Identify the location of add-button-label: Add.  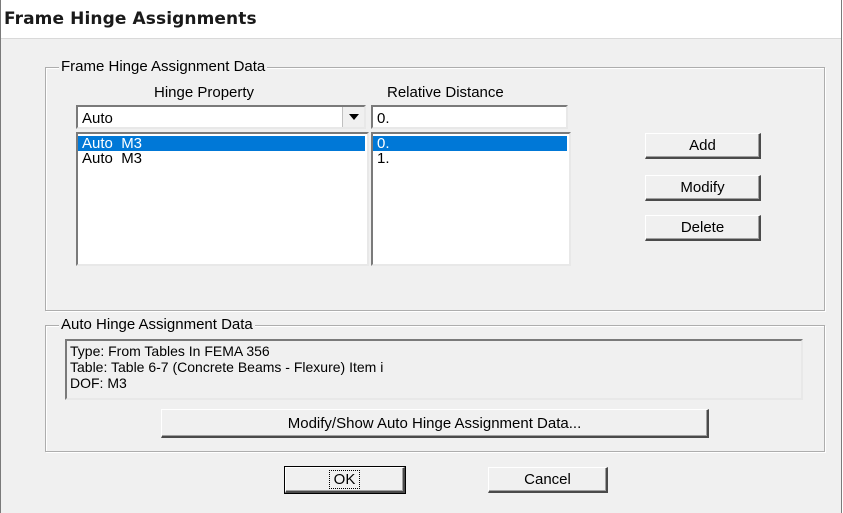
(702, 145).